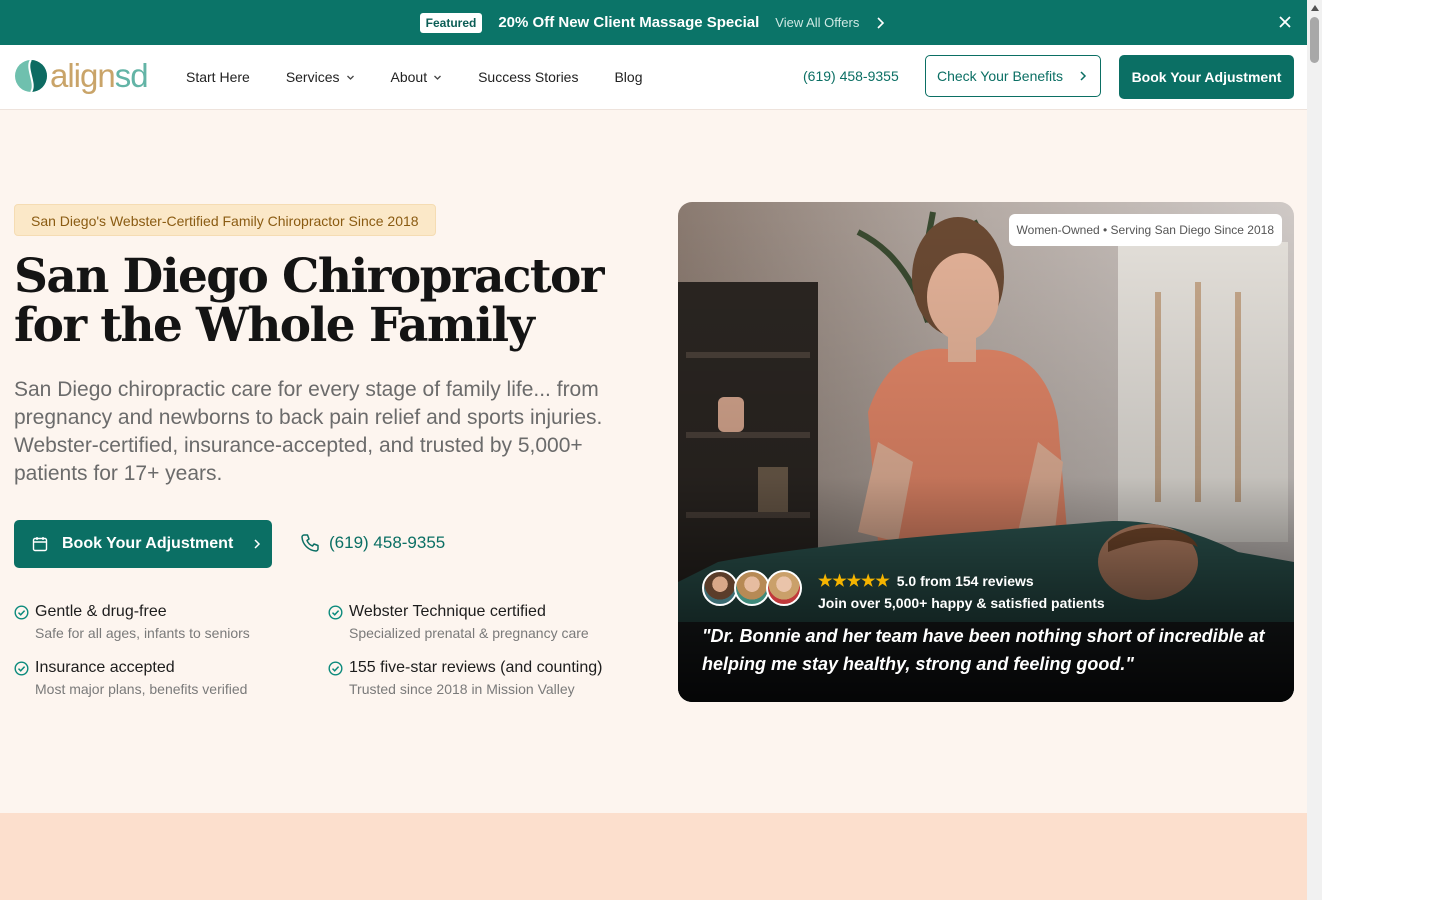 Image resolution: width=1440 pixels, height=900 pixels. What do you see at coordinates (1285, 22) in the screenshot?
I see `close-icon` at bounding box center [1285, 22].